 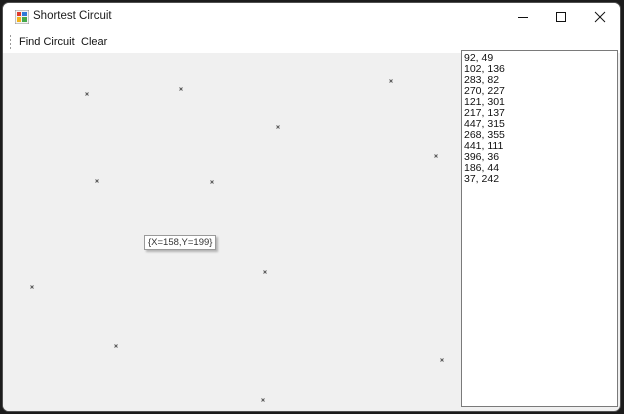 I want to click on window-title: Shortest Circuit, so click(x=72, y=16).